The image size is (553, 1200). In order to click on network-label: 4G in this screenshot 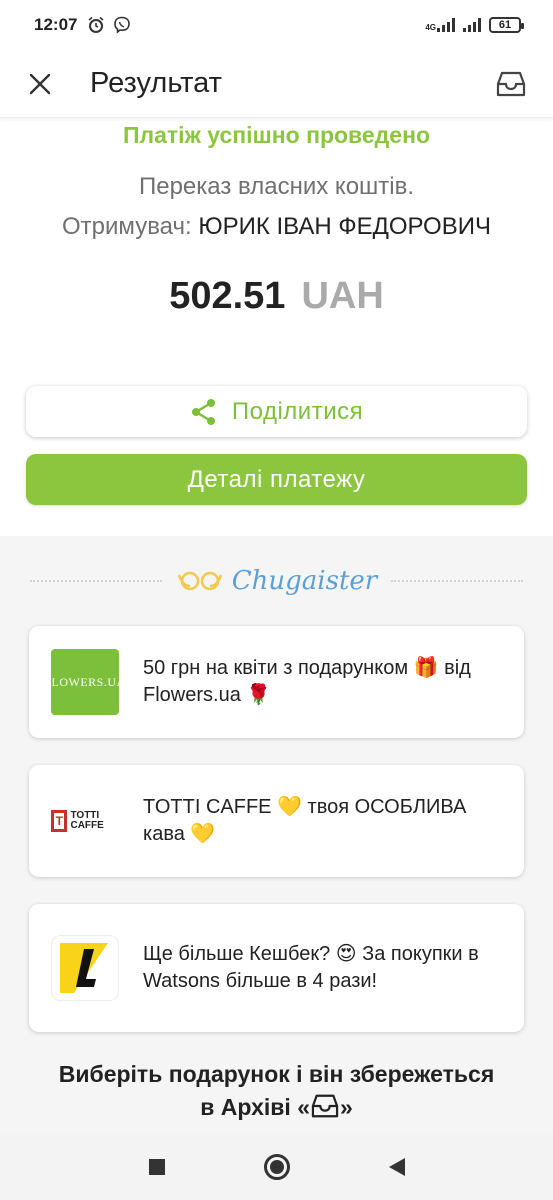, I will do `click(430, 27)`.